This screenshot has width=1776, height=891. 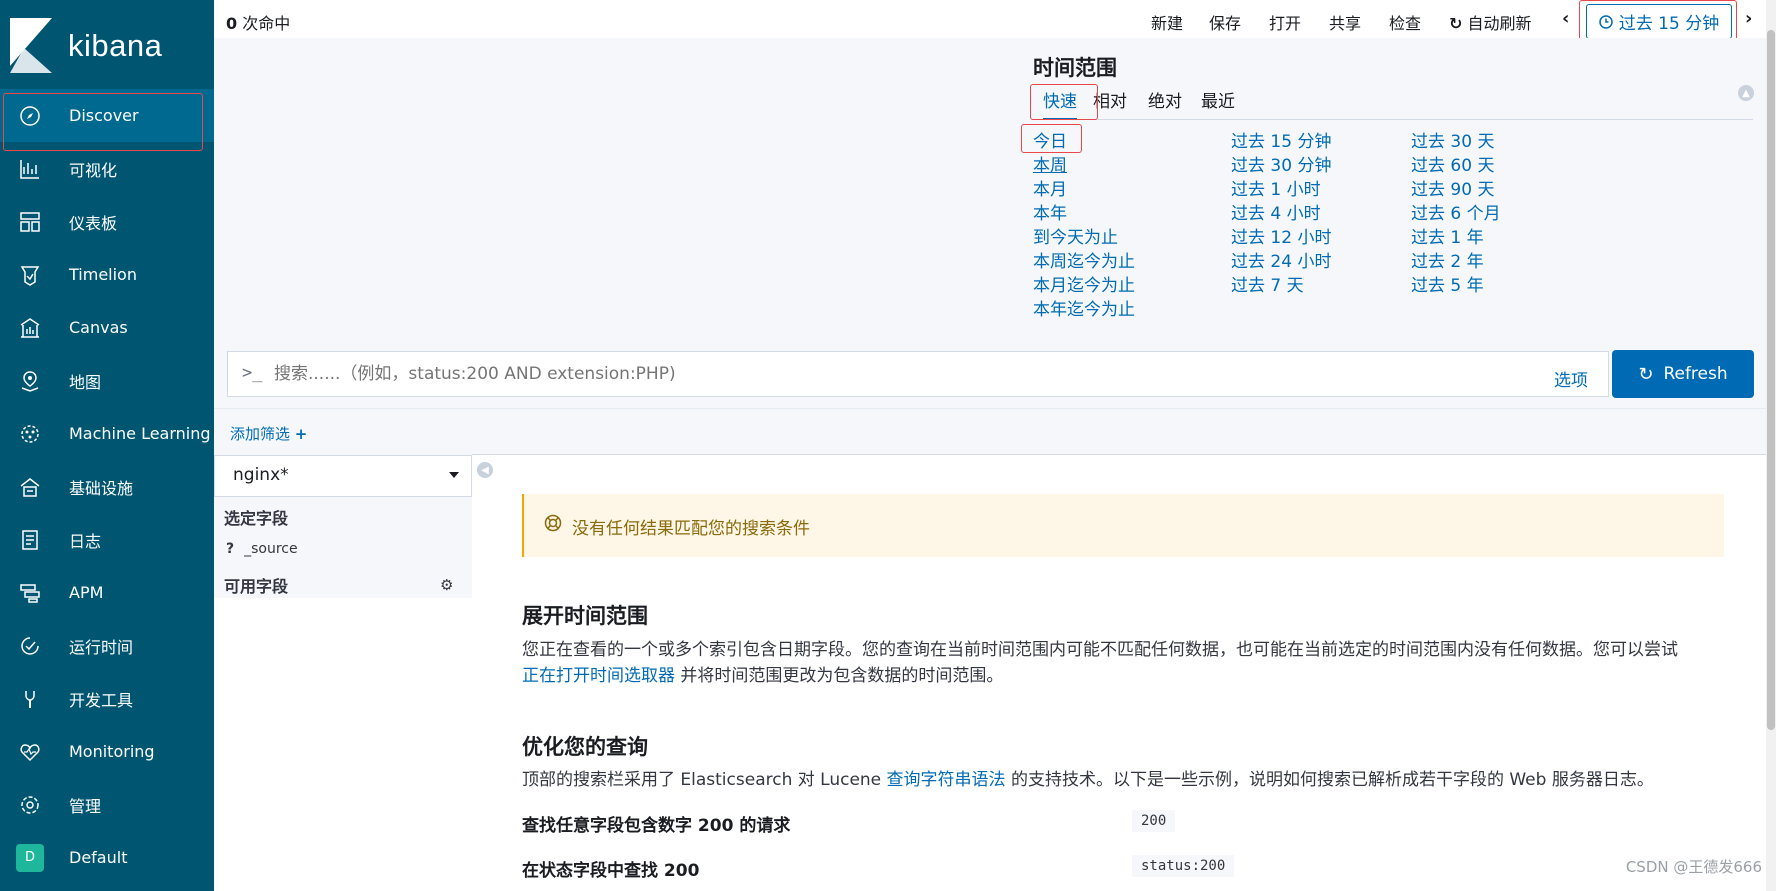 I want to click on paragraph-tail: 并将时间范围更改为包含数据的时间范围。, so click(x=839, y=676).